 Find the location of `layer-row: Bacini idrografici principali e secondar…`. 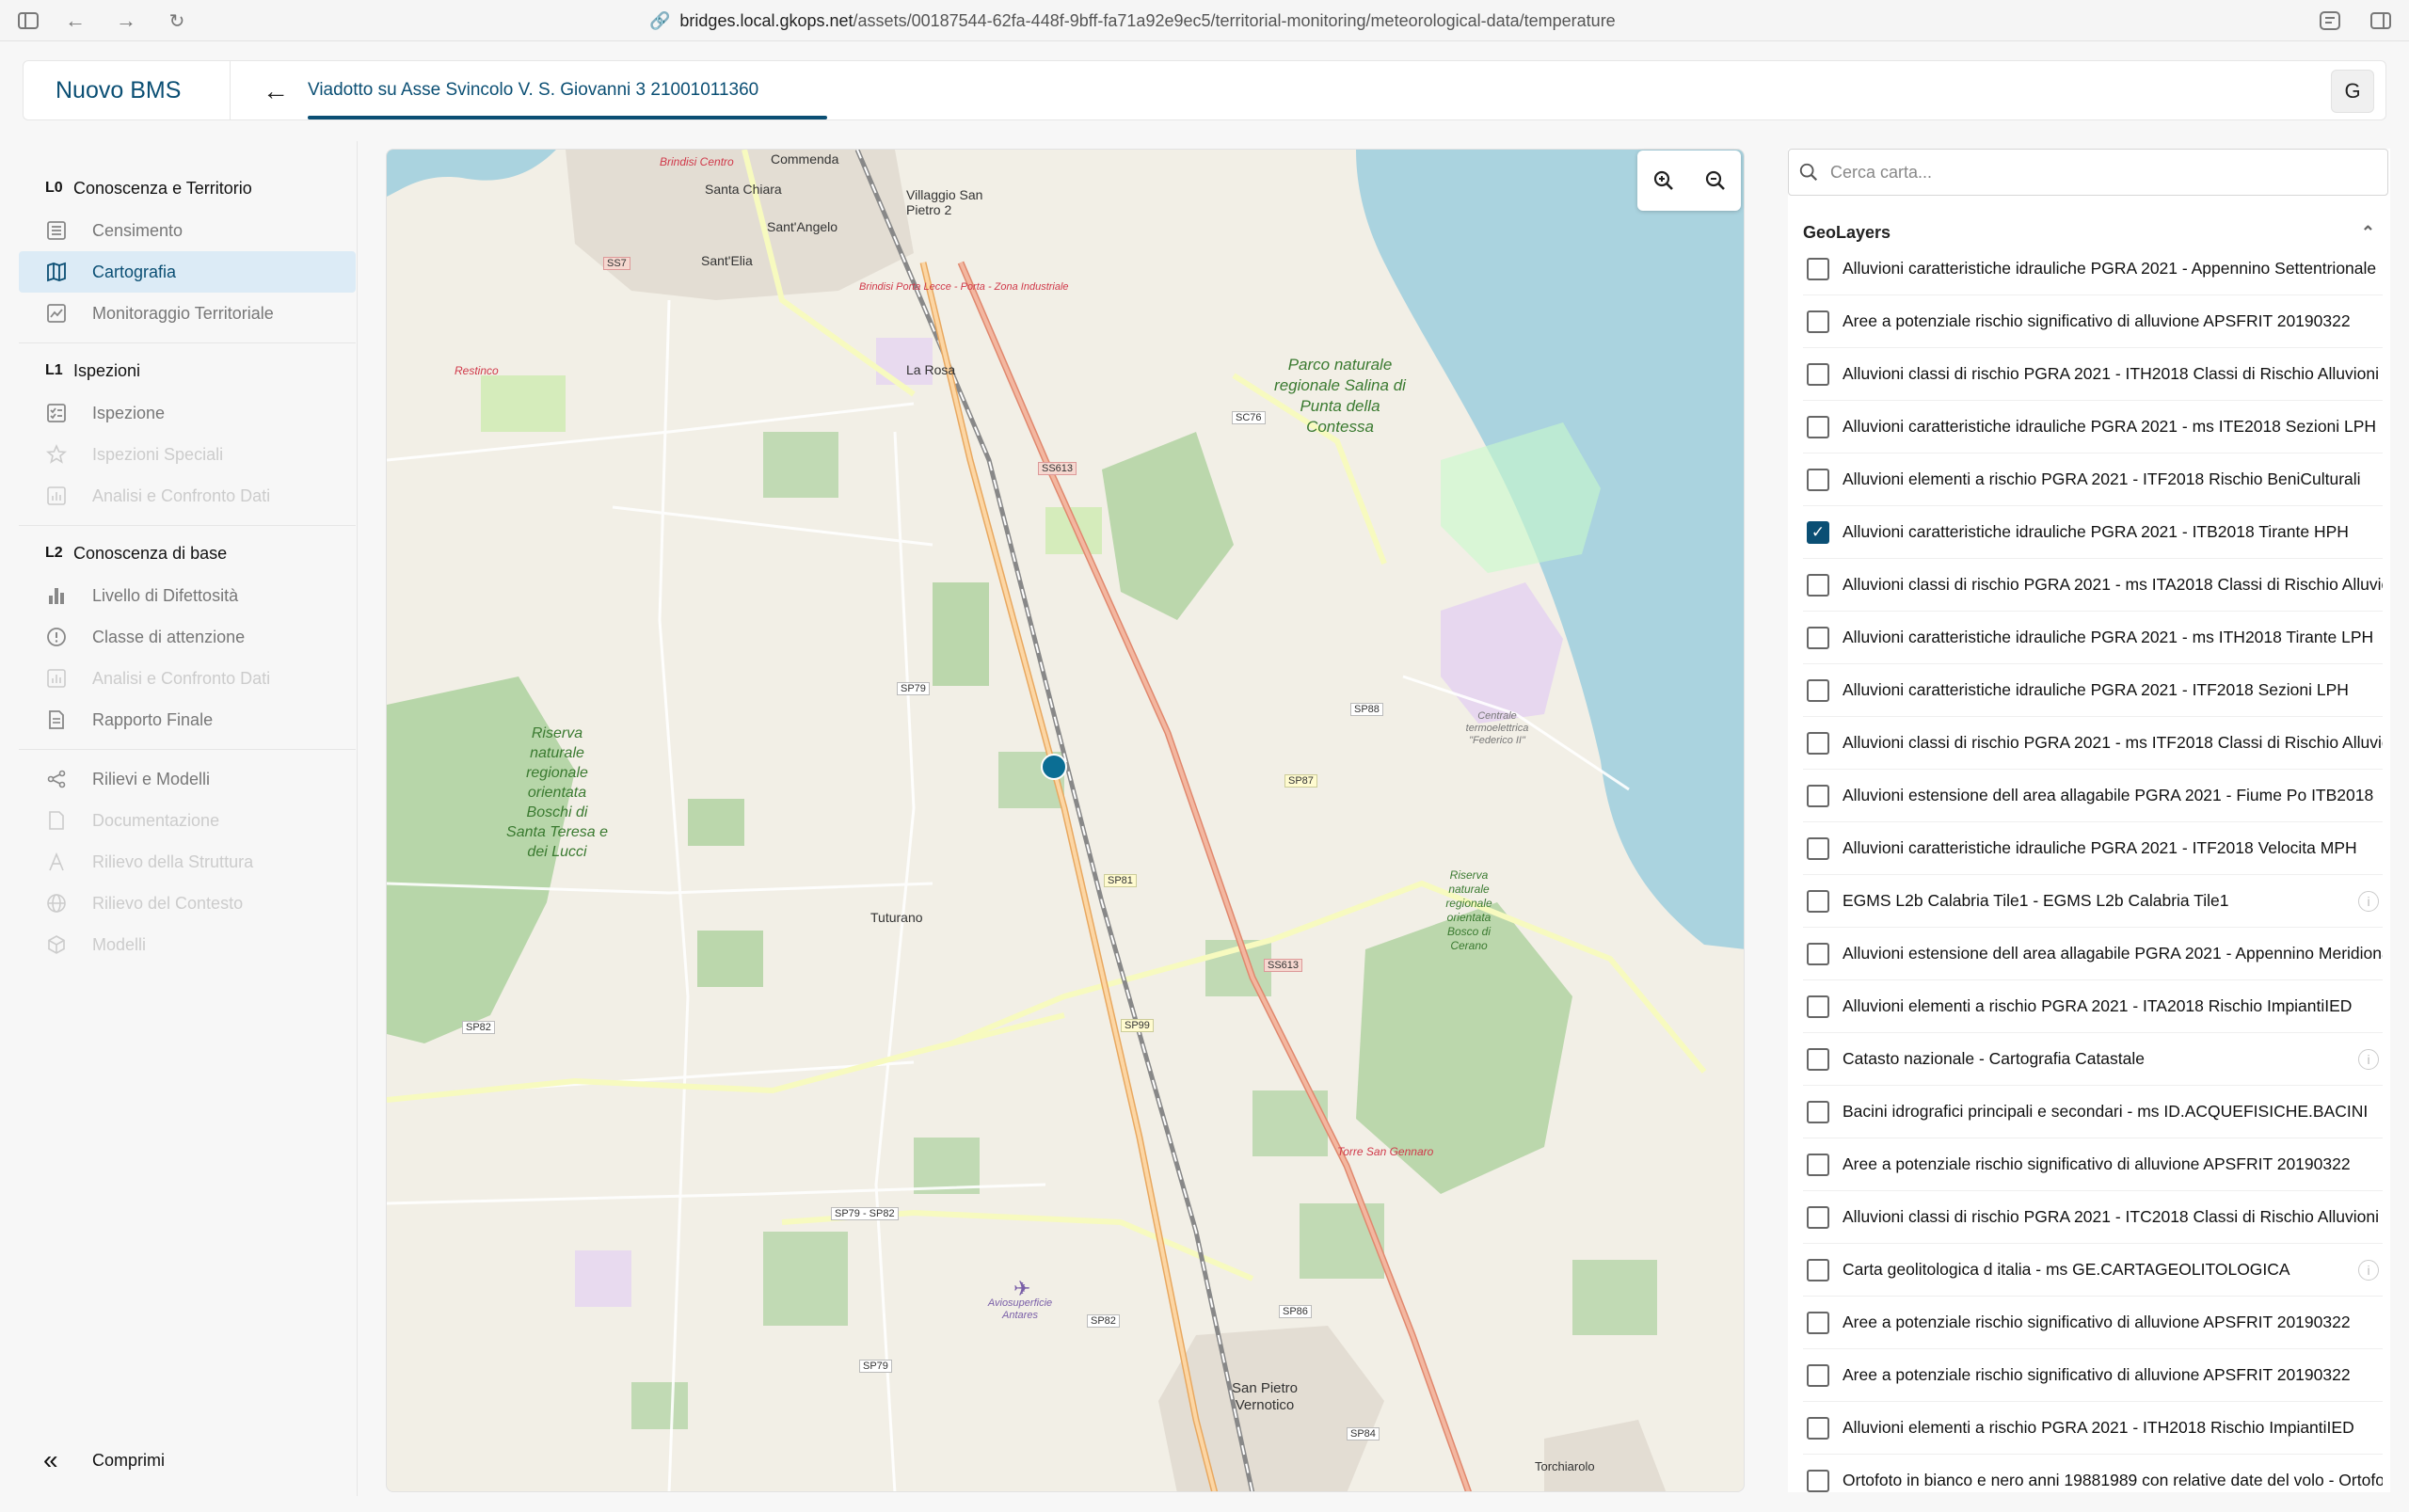

layer-row: Bacini idrografici principali e secondar… is located at coordinates (2093, 1112).